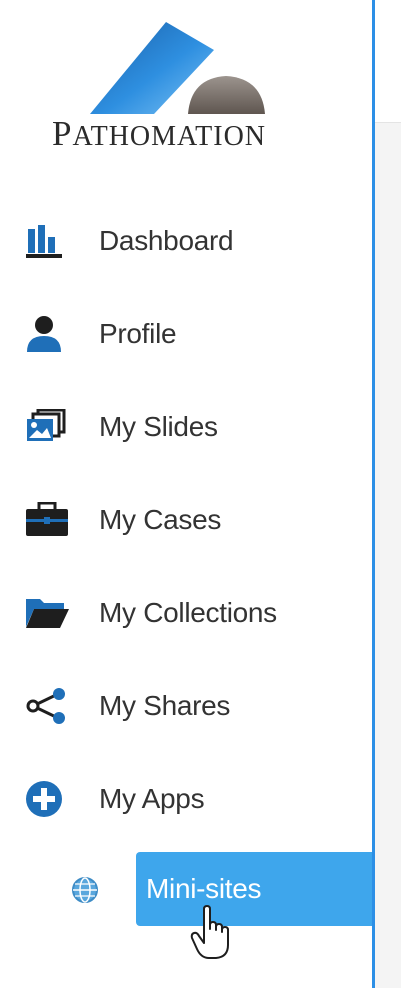  I want to click on sidebar-item-label: My Shares, so click(165, 705).